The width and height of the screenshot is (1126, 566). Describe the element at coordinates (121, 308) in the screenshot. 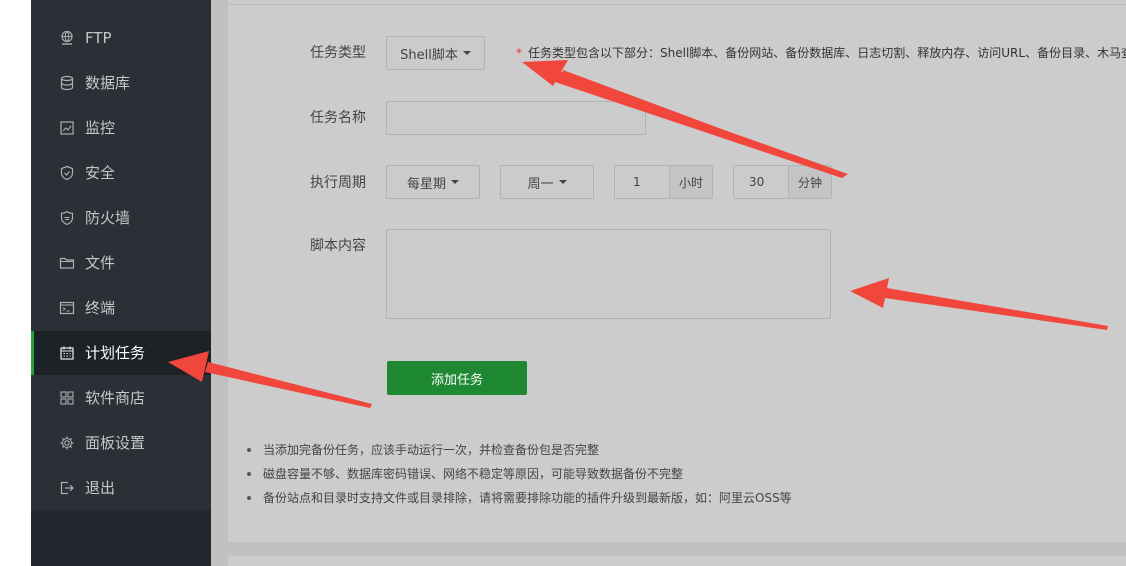

I see `sidebar-item-terminal: 终端` at that location.